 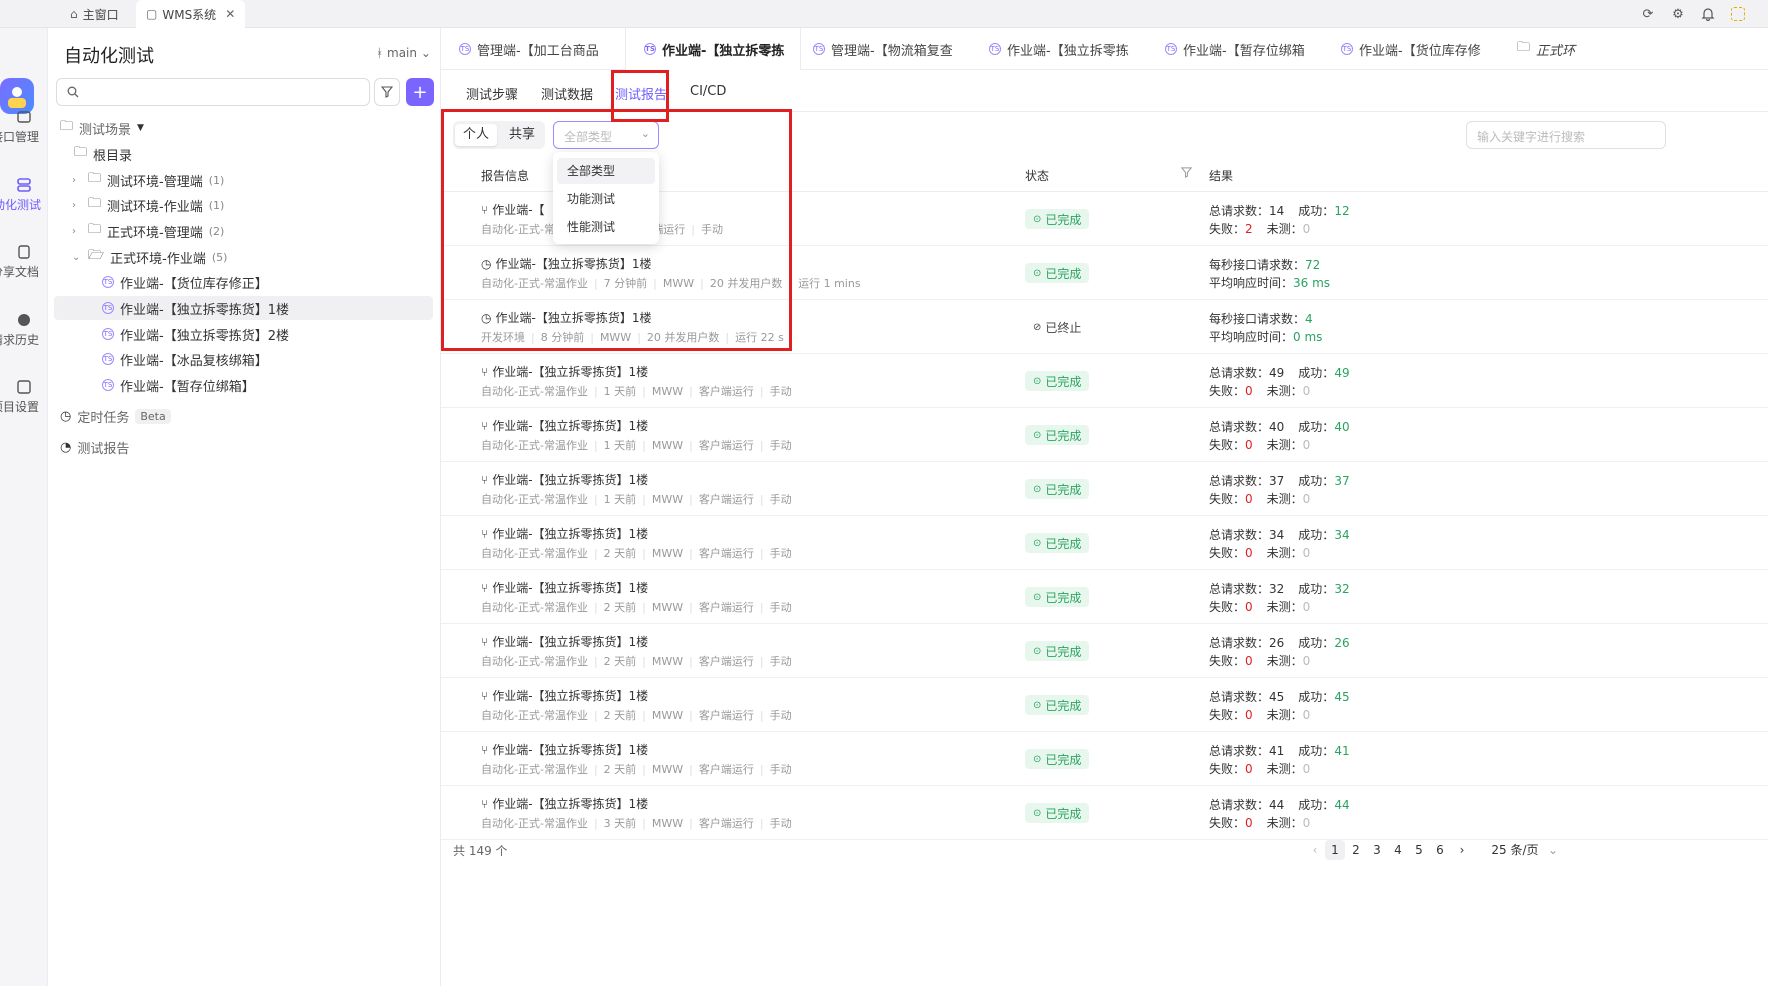 I want to click on tree-folder: ⌄ 🗁 正式环境-作业端 (5), so click(x=149, y=257).